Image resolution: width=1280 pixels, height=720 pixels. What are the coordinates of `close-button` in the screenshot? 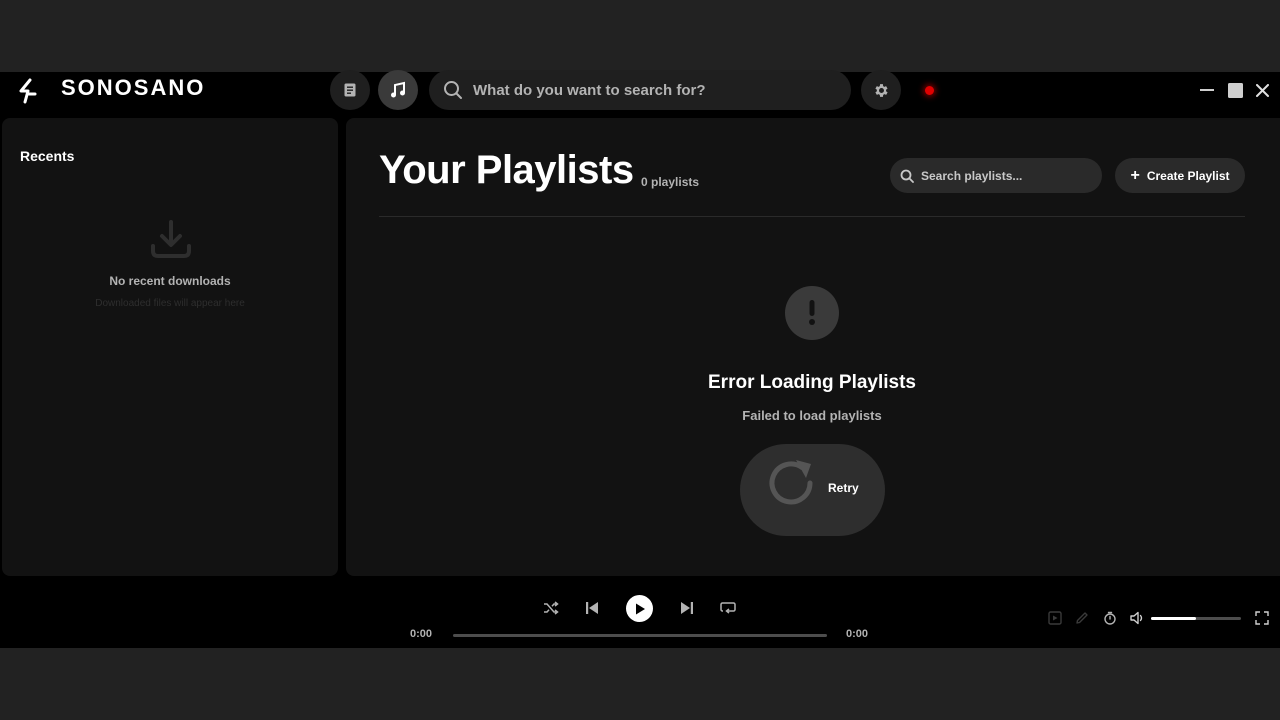 It's located at (1262, 90).